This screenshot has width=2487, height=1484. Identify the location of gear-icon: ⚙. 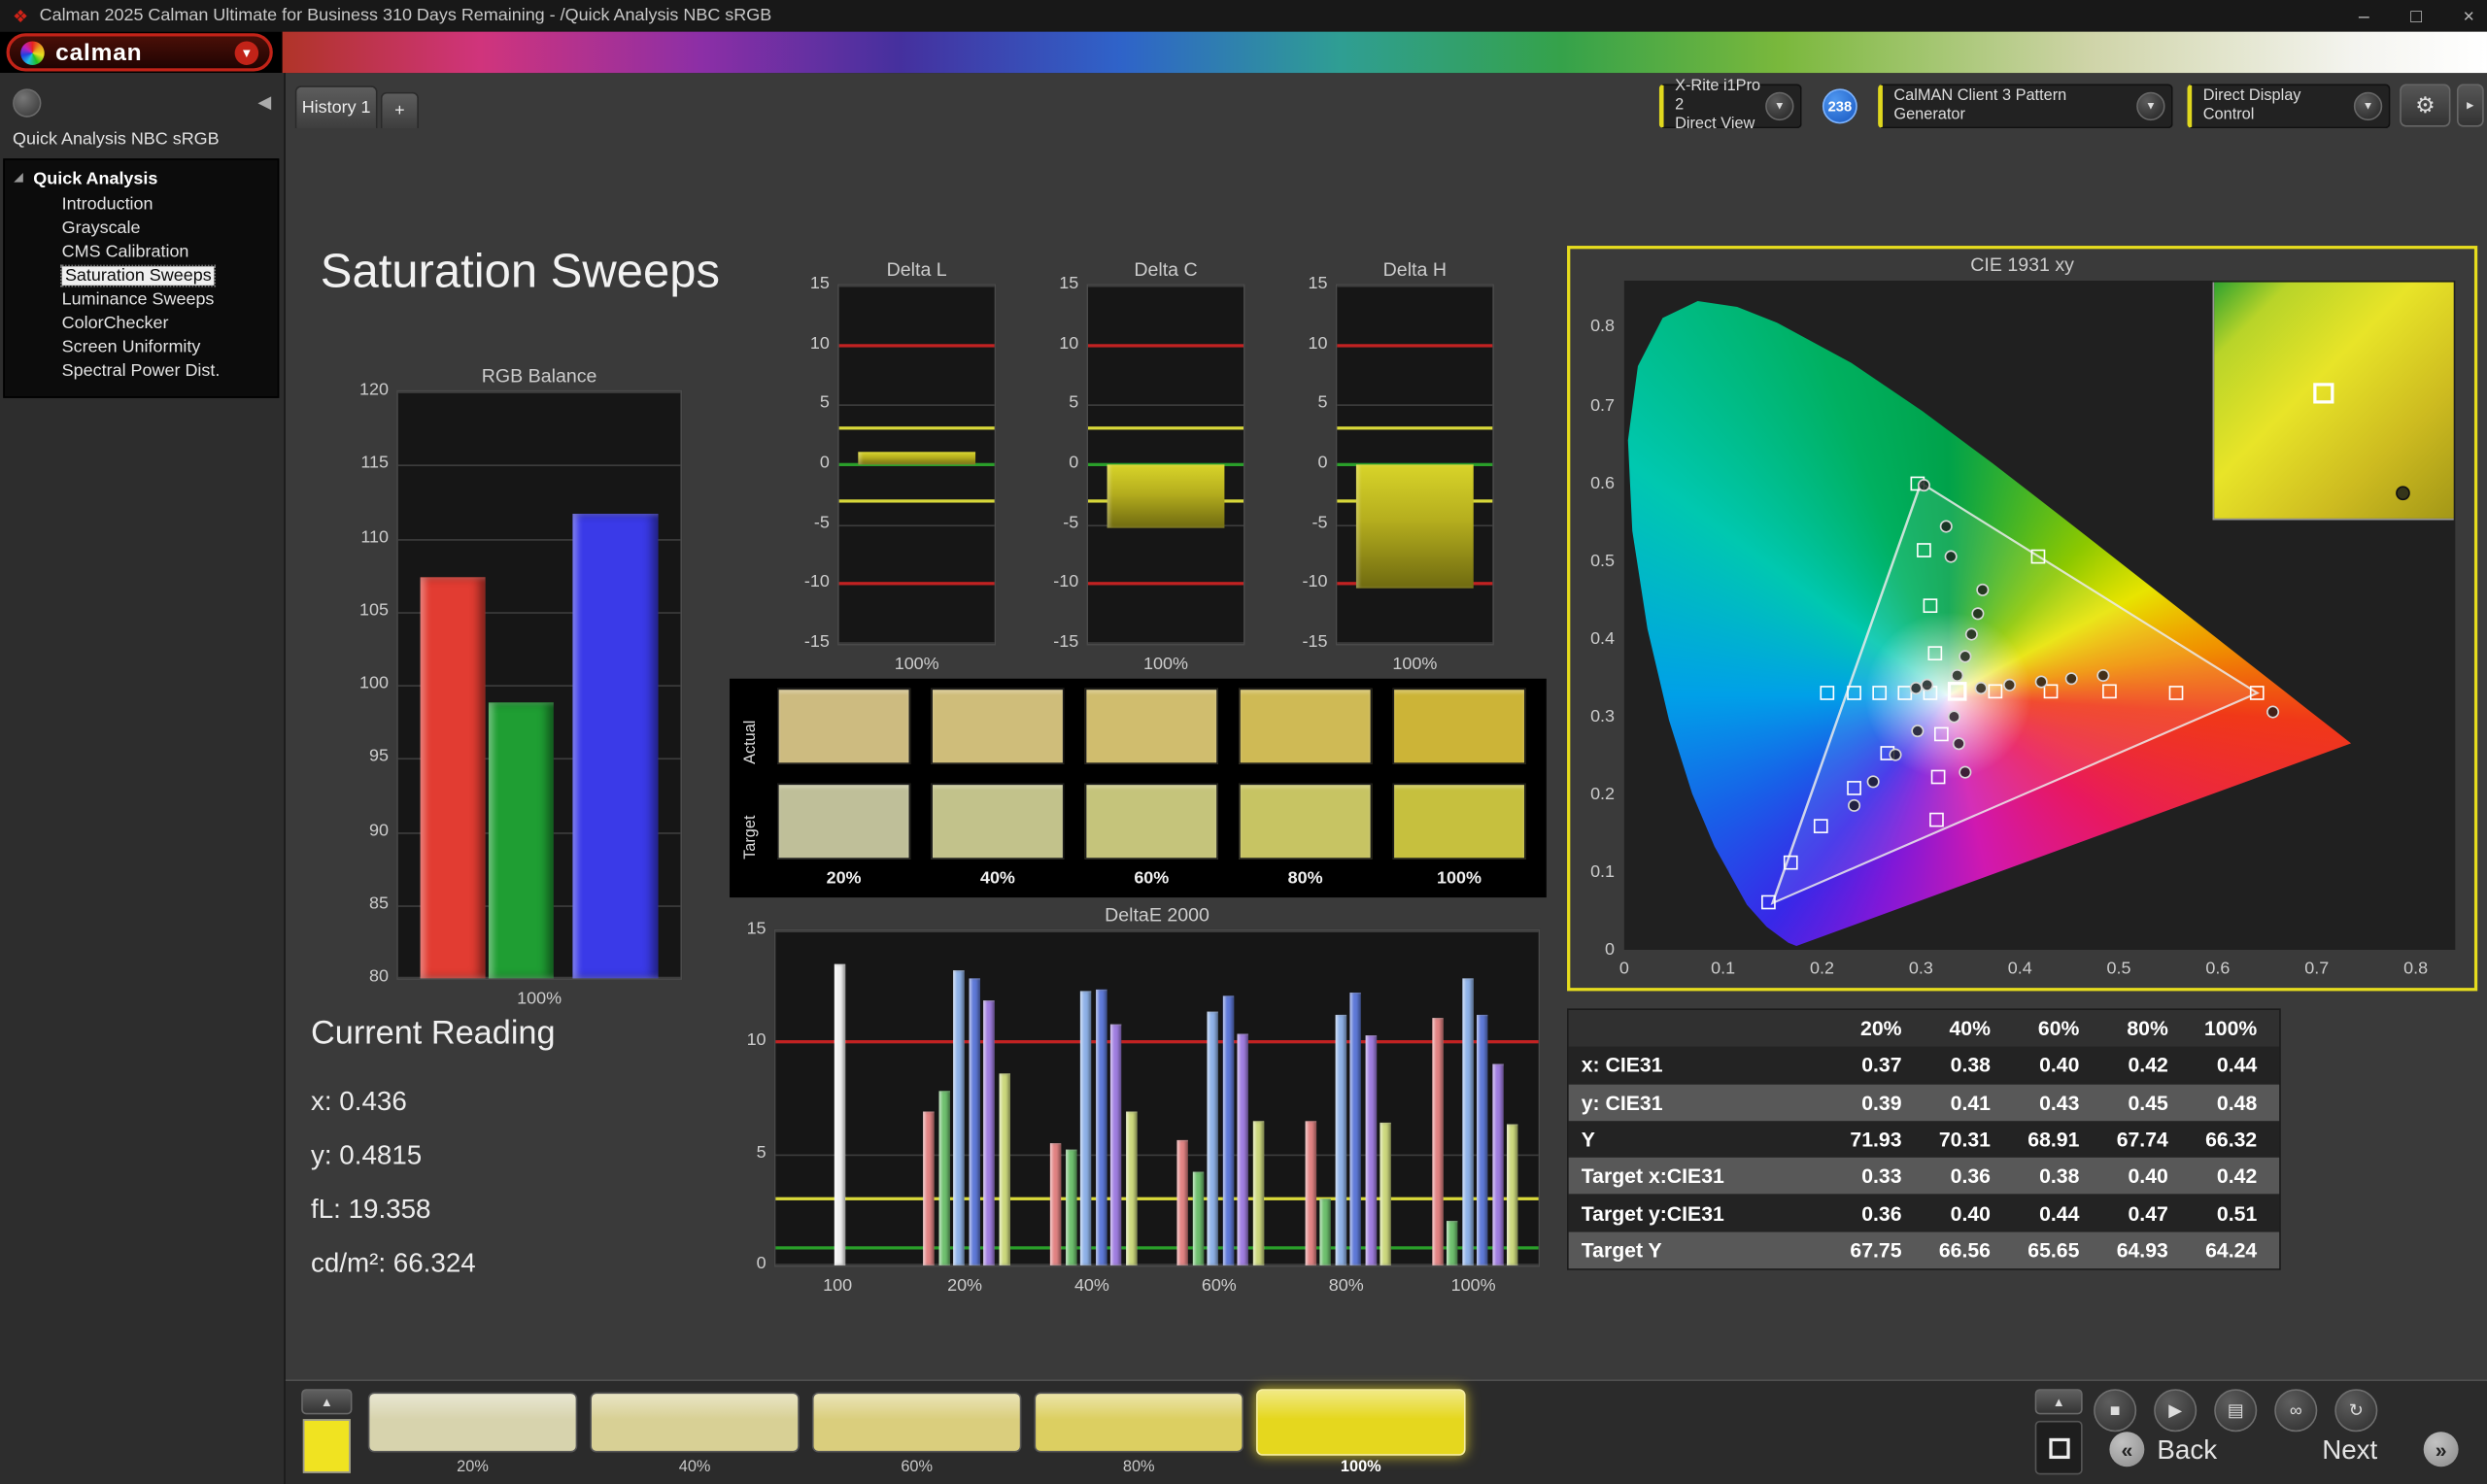
(2425, 104).